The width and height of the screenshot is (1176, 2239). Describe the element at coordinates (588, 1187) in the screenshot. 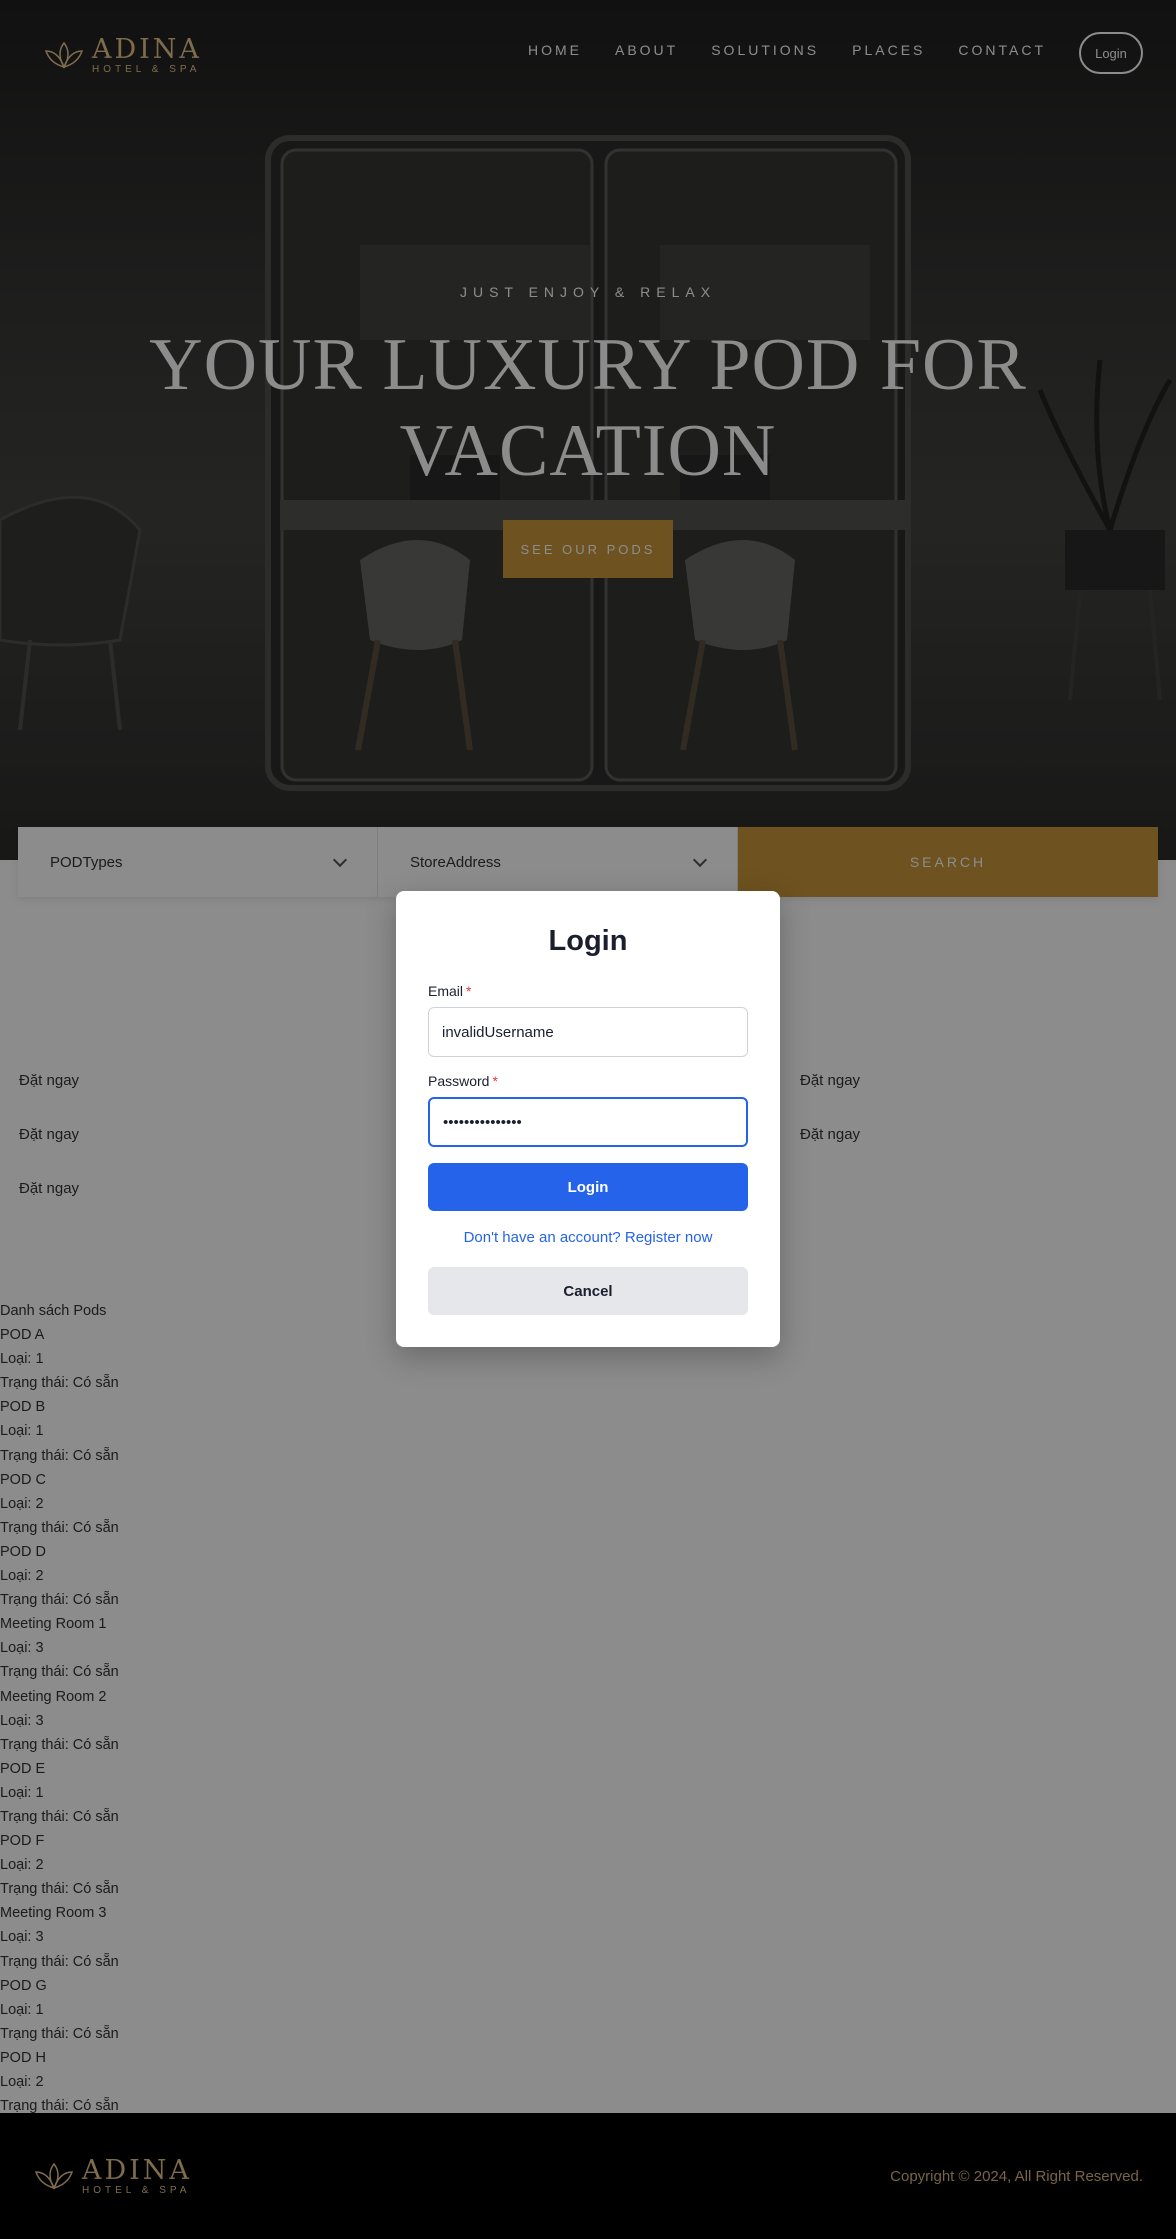

I see `login-submit-button: Login` at that location.